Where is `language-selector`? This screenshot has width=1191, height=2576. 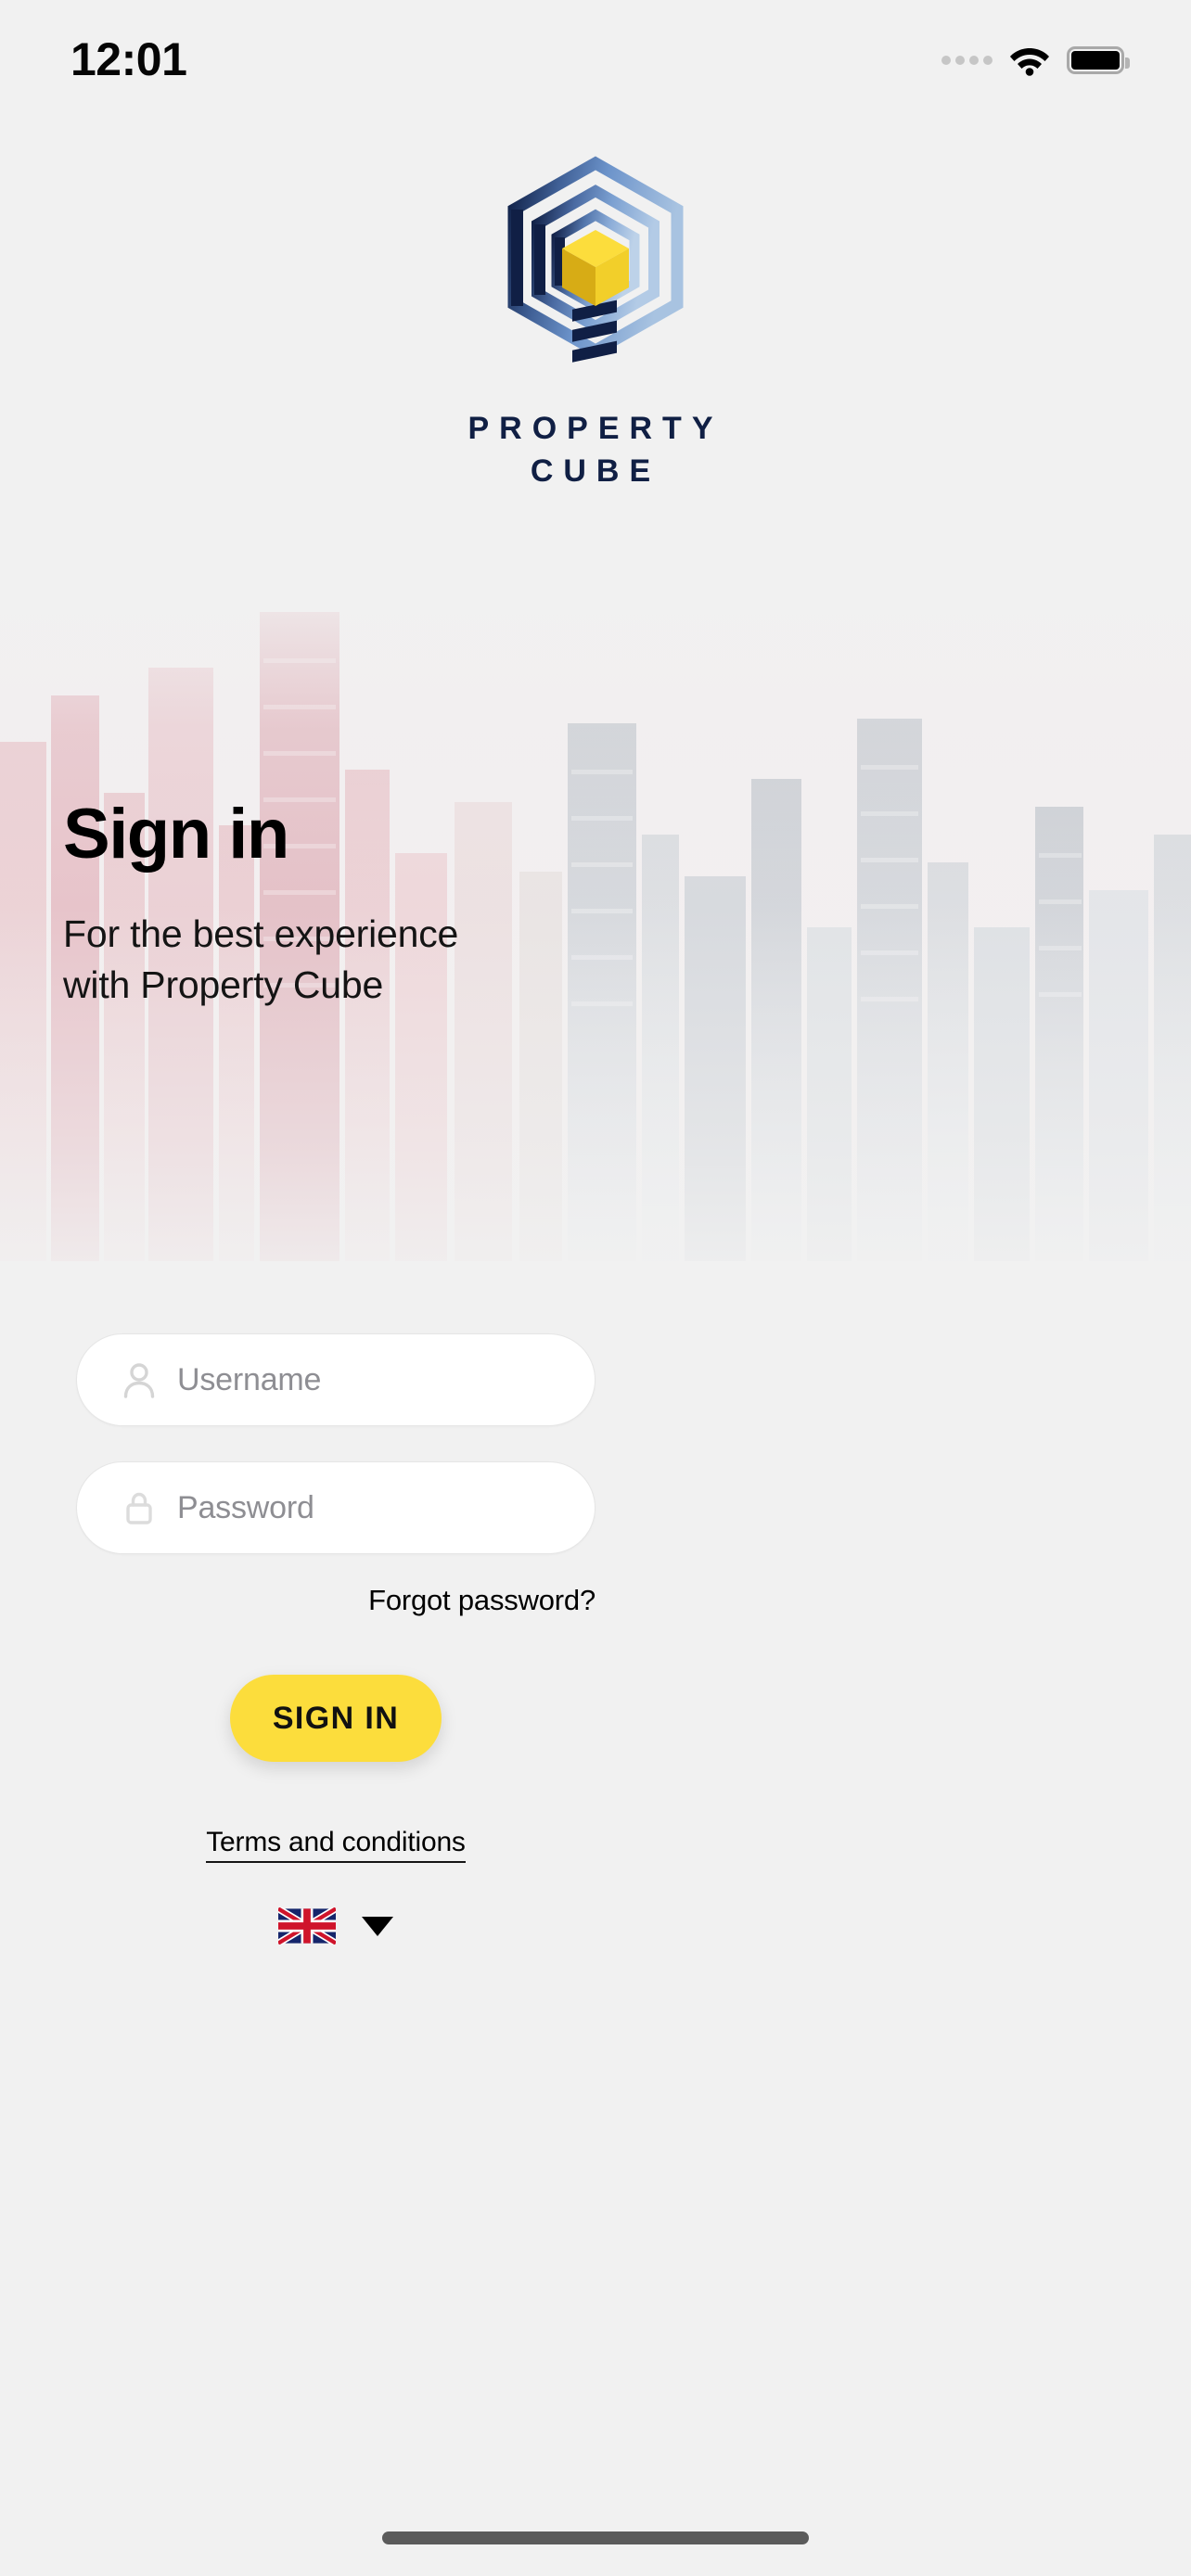
language-selector is located at coordinates (336, 1926).